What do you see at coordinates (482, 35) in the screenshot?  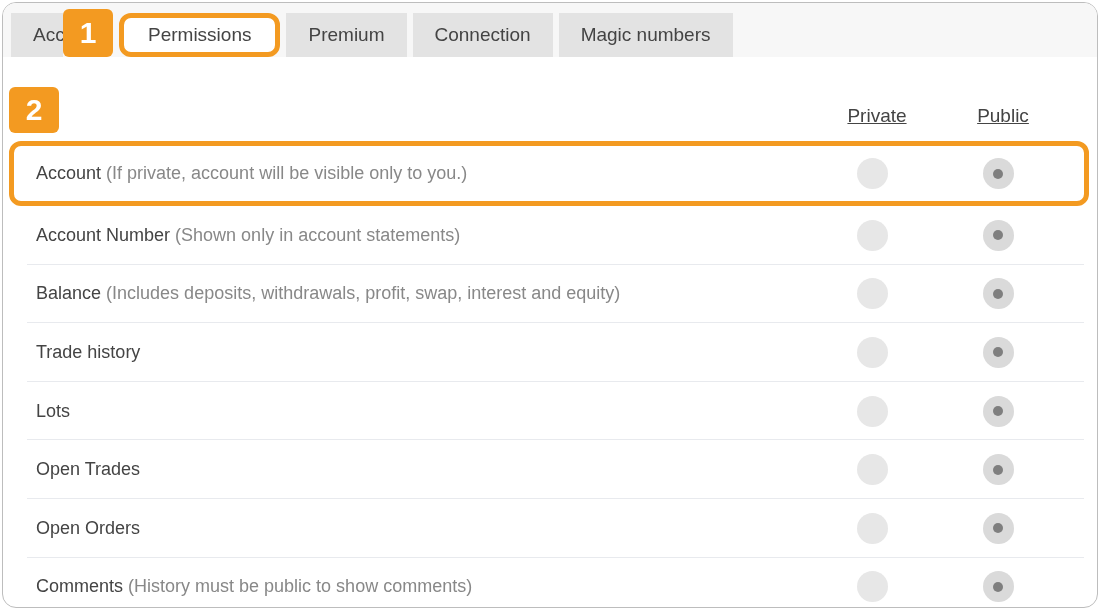 I see `tab: Connection` at bounding box center [482, 35].